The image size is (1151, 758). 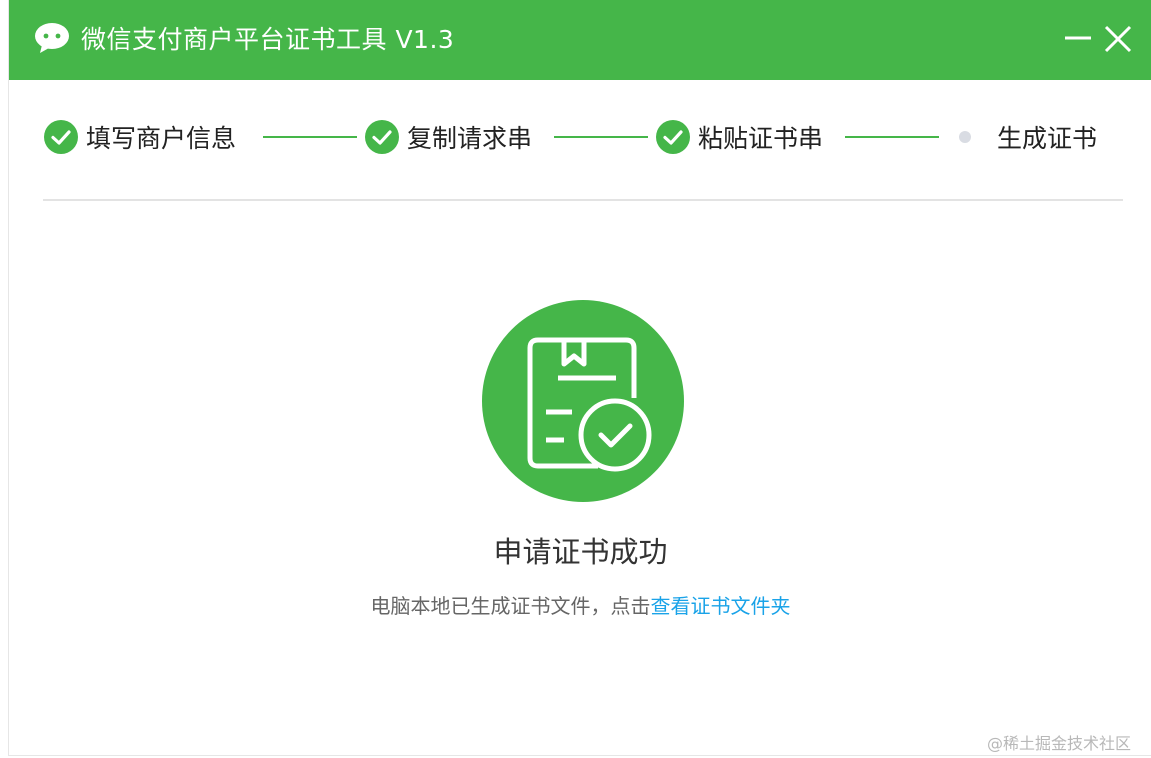 I want to click on step-generate-certificate: 生成证书, so click(x=1028, y=137).